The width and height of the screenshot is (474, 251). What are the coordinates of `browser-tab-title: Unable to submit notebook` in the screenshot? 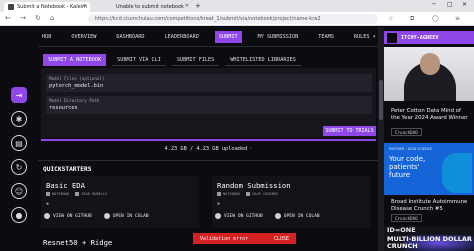 It's located at (150, 7).